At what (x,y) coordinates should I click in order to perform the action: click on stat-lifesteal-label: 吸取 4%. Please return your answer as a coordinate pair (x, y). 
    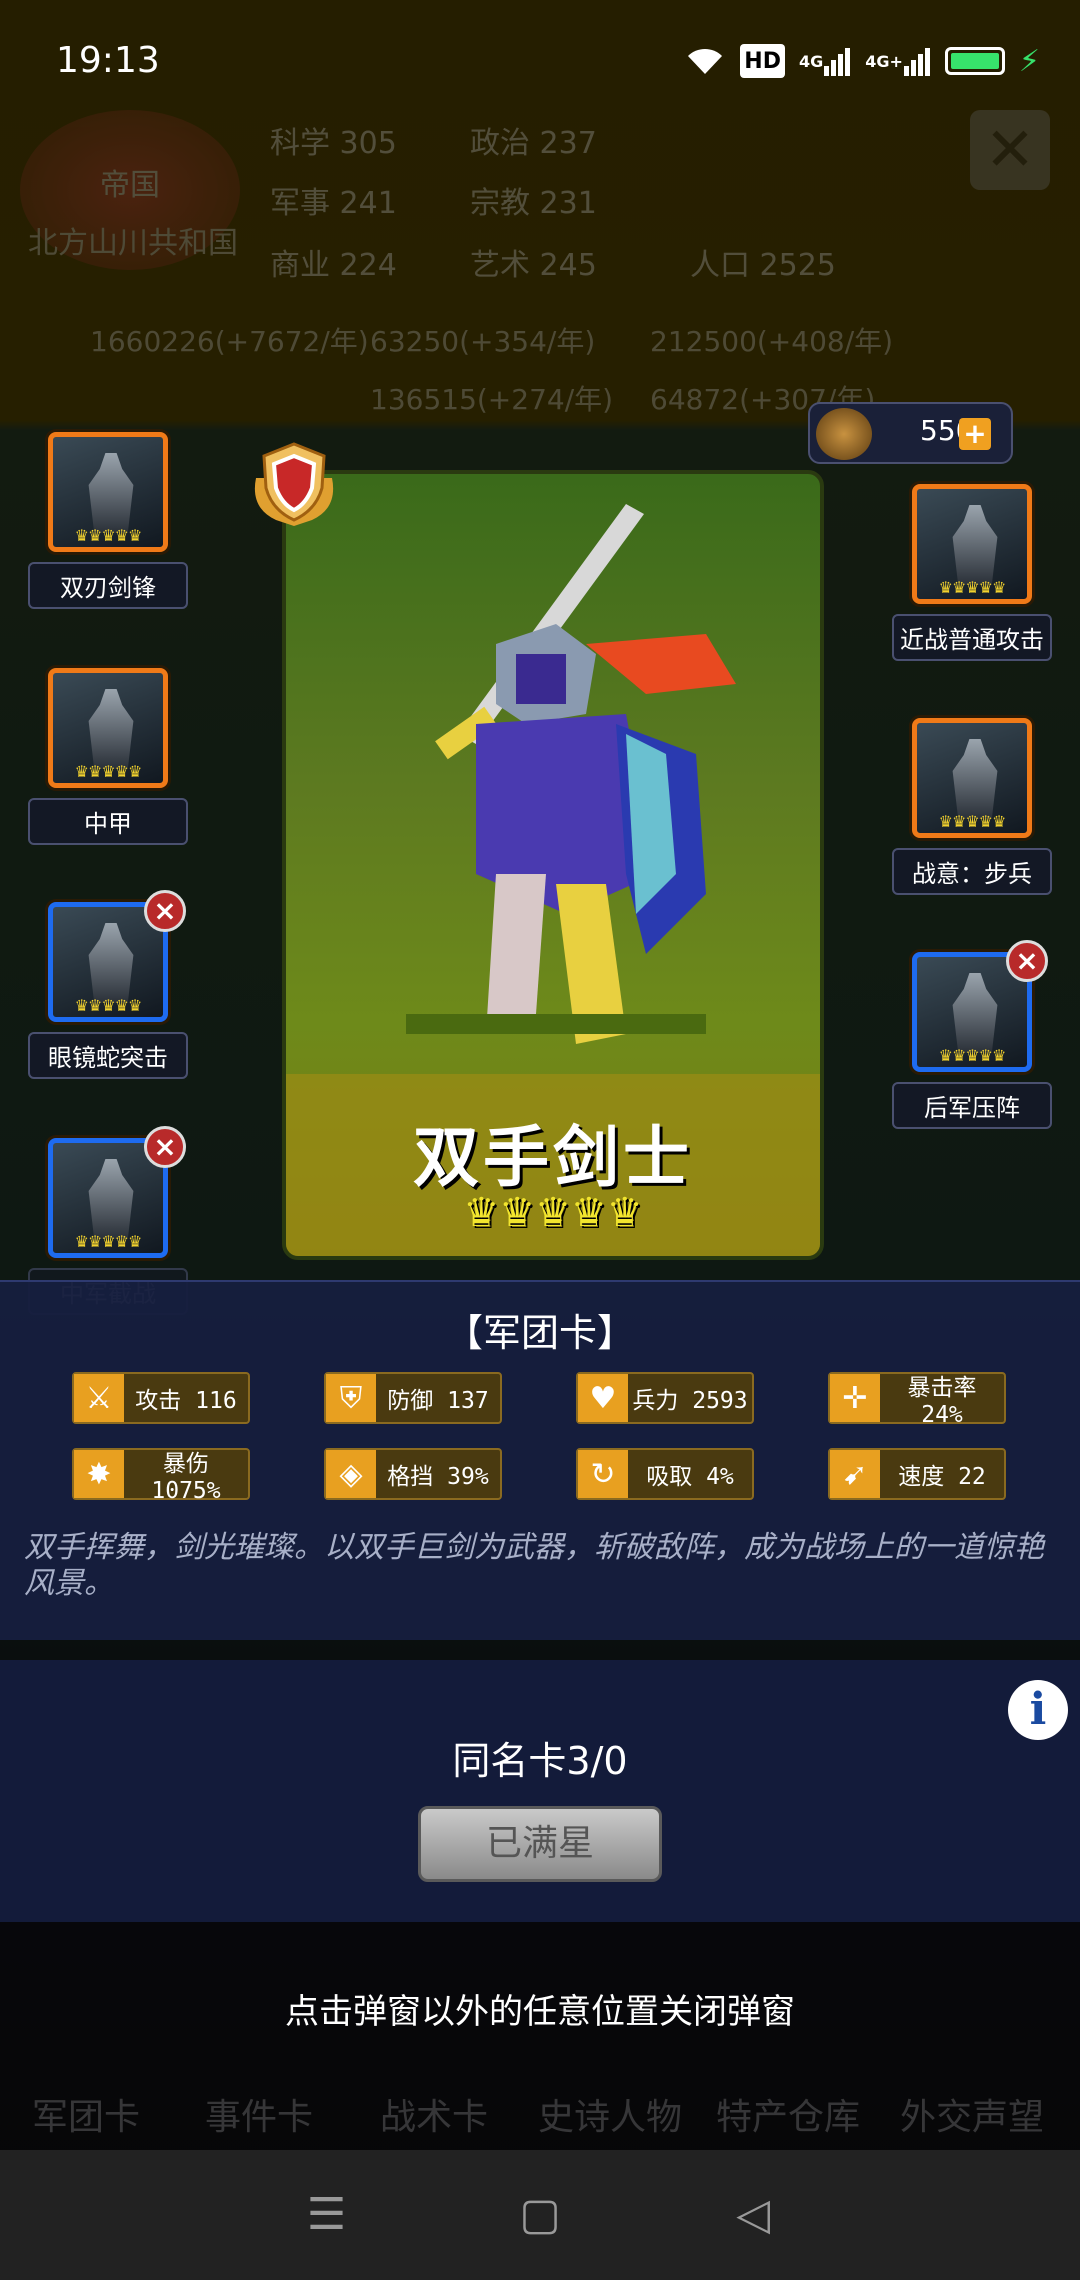
    Looking at the image, I should click on (690, 1477).